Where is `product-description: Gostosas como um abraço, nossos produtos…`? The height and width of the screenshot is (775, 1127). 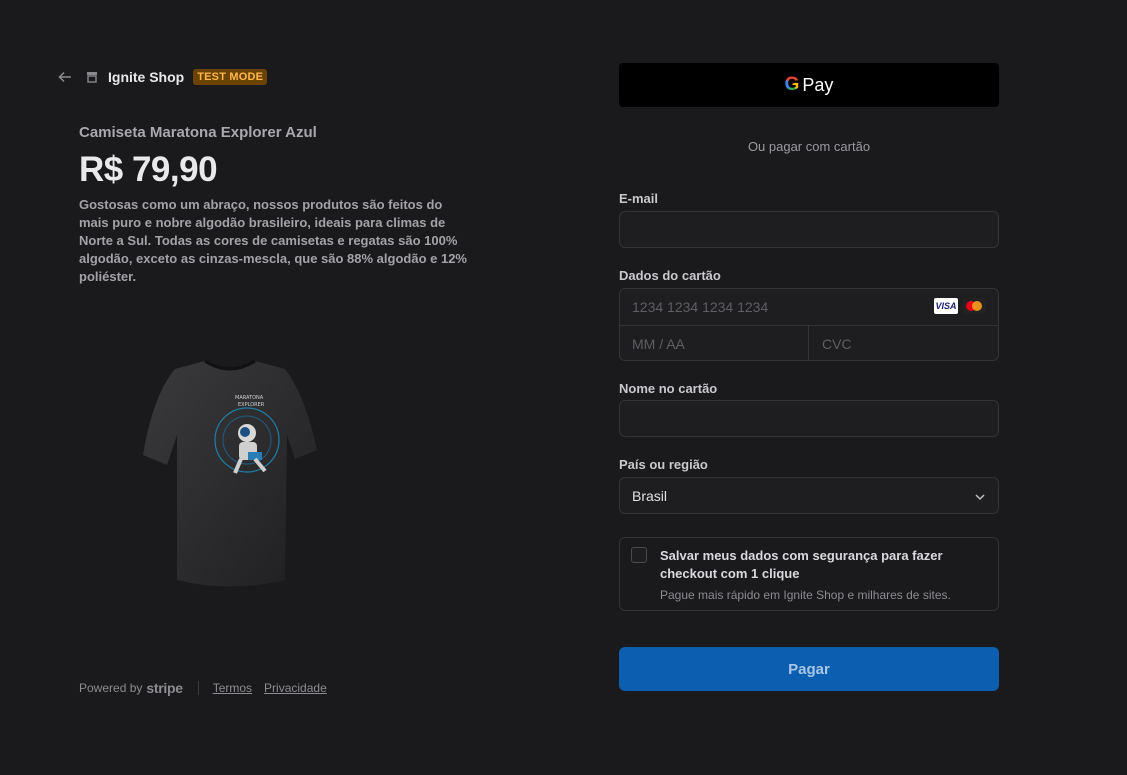 product-description: Gostosas como um abraço, nossos produtos… is located at coordinates (273, 240).